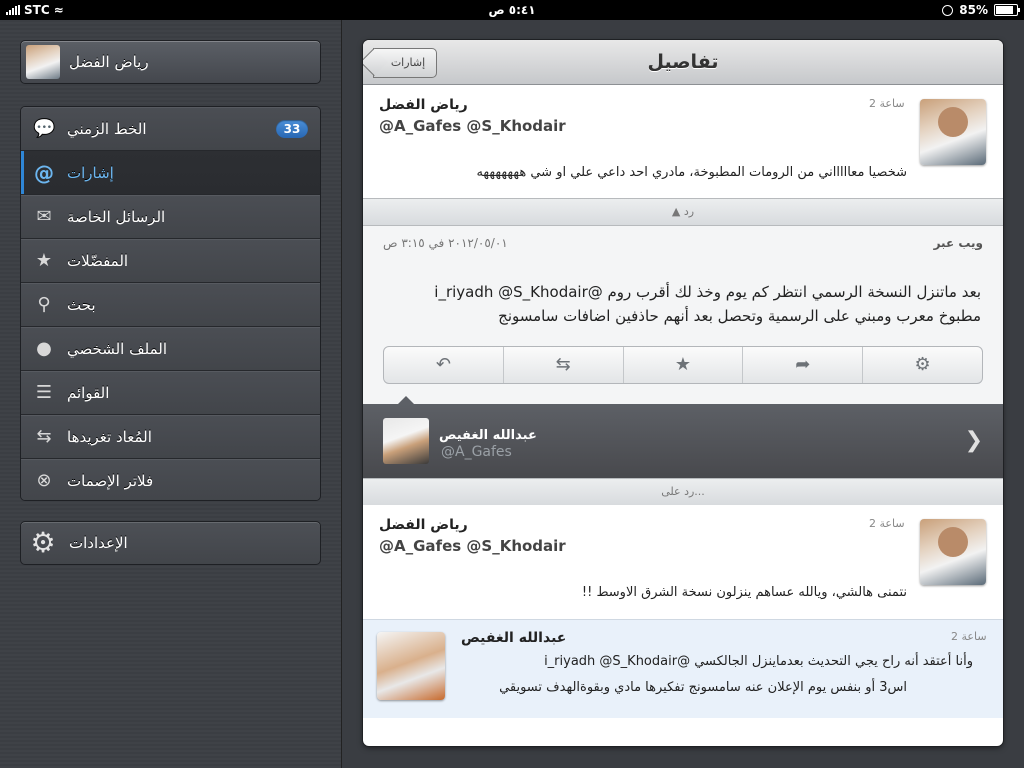 The width and height of the screenshot is (1024, 768). I want to click on author-handle: @A_Gafes, so click(476, 452).